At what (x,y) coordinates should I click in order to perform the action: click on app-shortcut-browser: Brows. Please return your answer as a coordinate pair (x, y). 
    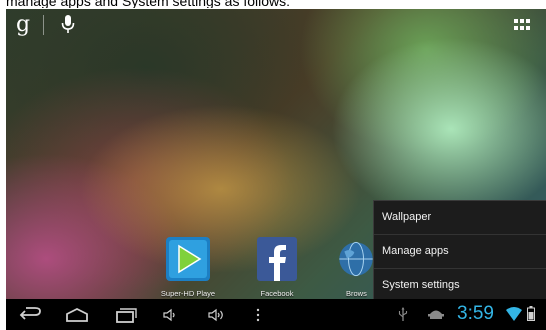
    Looking at the image, I should click on (356, 267).